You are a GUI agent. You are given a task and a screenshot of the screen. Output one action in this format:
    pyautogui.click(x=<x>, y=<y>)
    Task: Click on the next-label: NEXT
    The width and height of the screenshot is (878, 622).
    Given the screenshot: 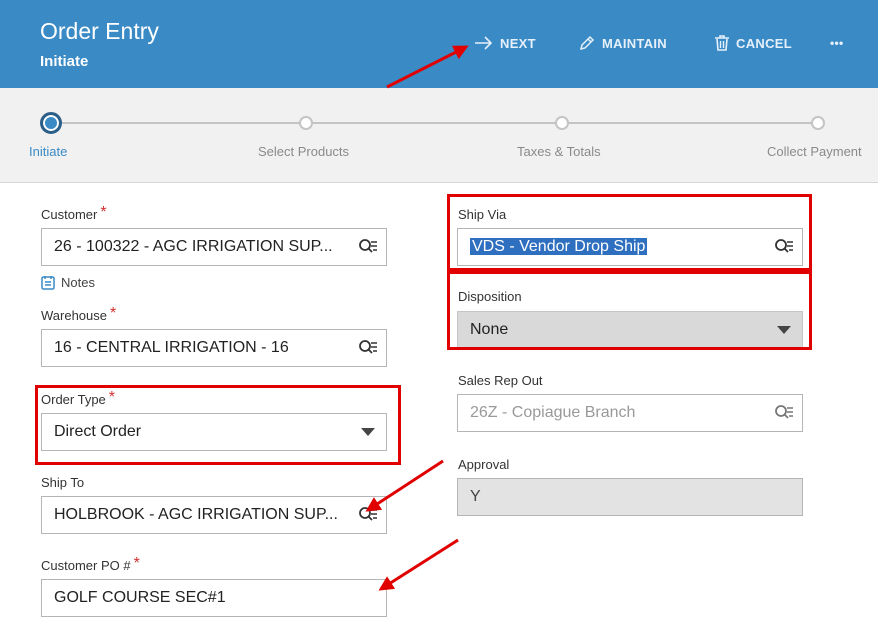 What is the action you would take?
    pyautogui.click(x=518, y=43)
    